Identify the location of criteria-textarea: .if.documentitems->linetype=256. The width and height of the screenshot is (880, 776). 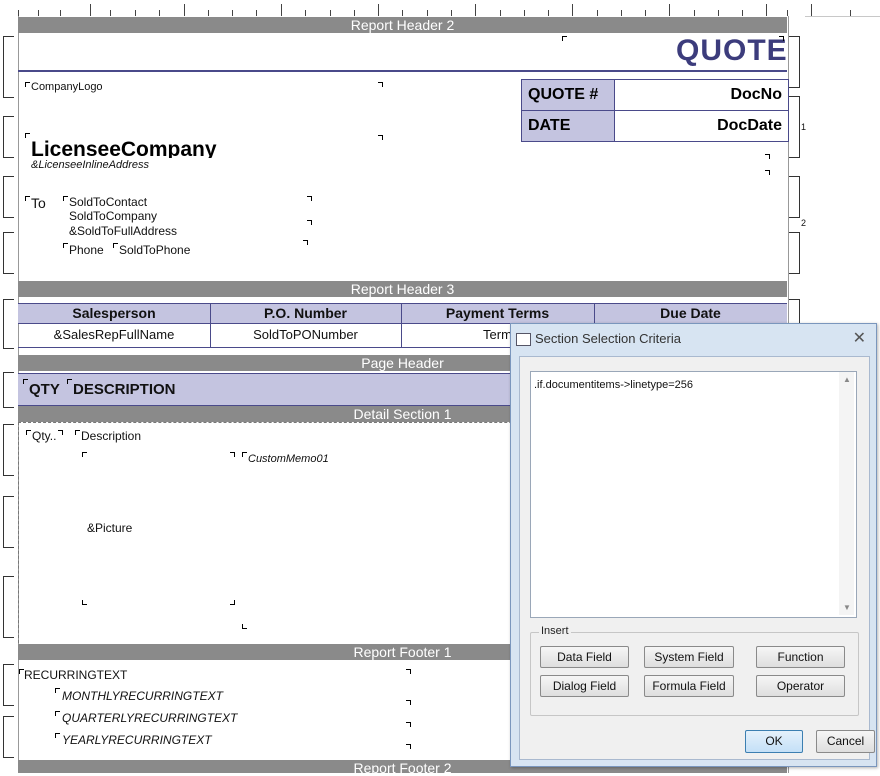
(693, 494).